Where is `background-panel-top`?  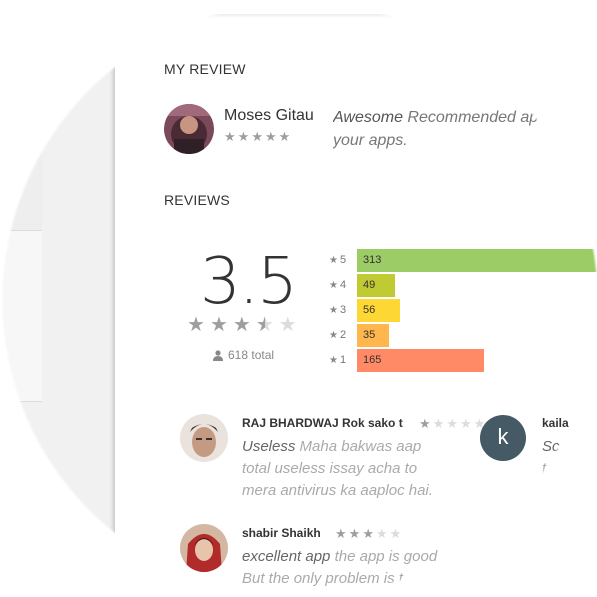
background-panel-top is located at coordinates (21, 159).